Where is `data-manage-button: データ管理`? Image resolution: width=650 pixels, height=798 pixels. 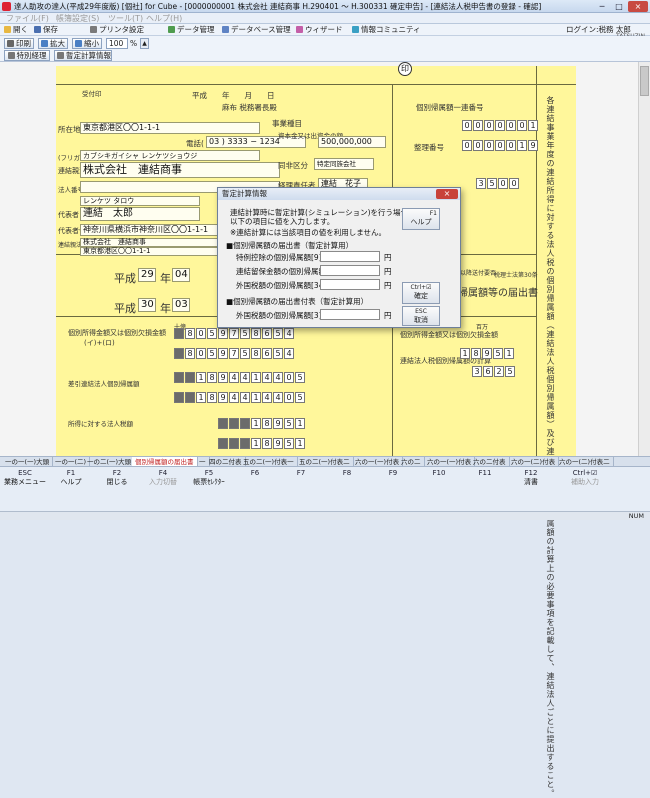 data-manage-button: データ管理 is located at coordinates (191, 30).